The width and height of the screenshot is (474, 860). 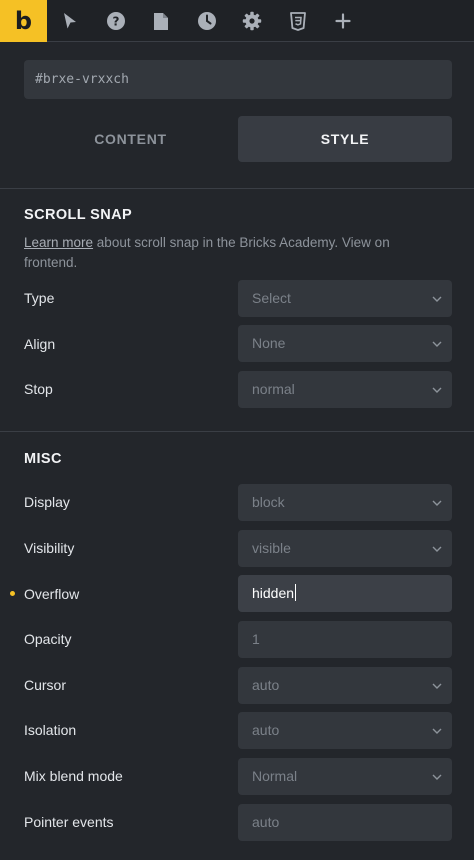 I want to click on cursor-value: auto, so click(x=266, y=685).